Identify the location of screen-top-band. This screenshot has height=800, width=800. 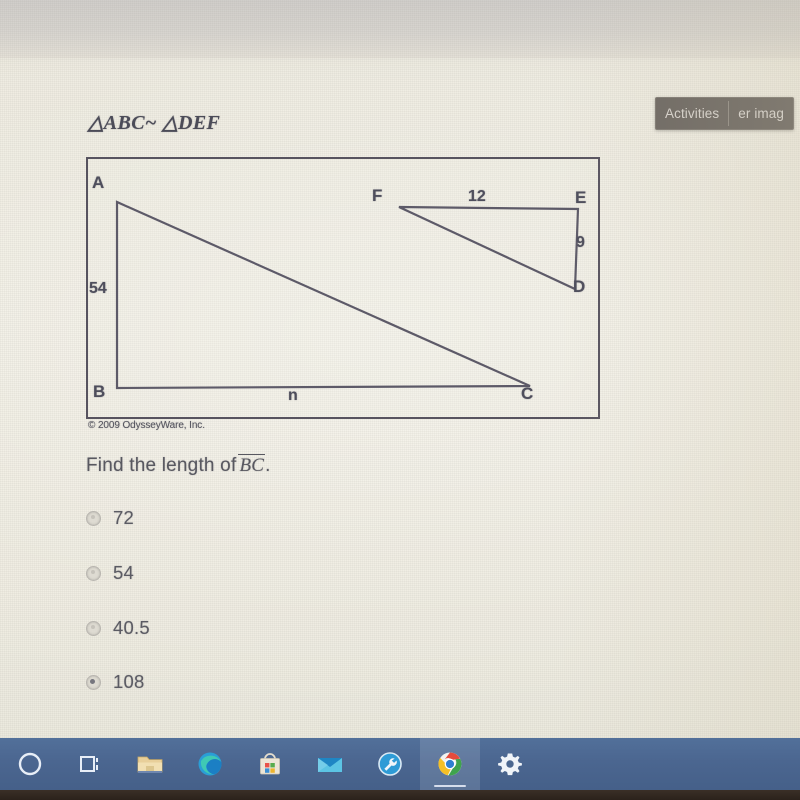
(400, 29).